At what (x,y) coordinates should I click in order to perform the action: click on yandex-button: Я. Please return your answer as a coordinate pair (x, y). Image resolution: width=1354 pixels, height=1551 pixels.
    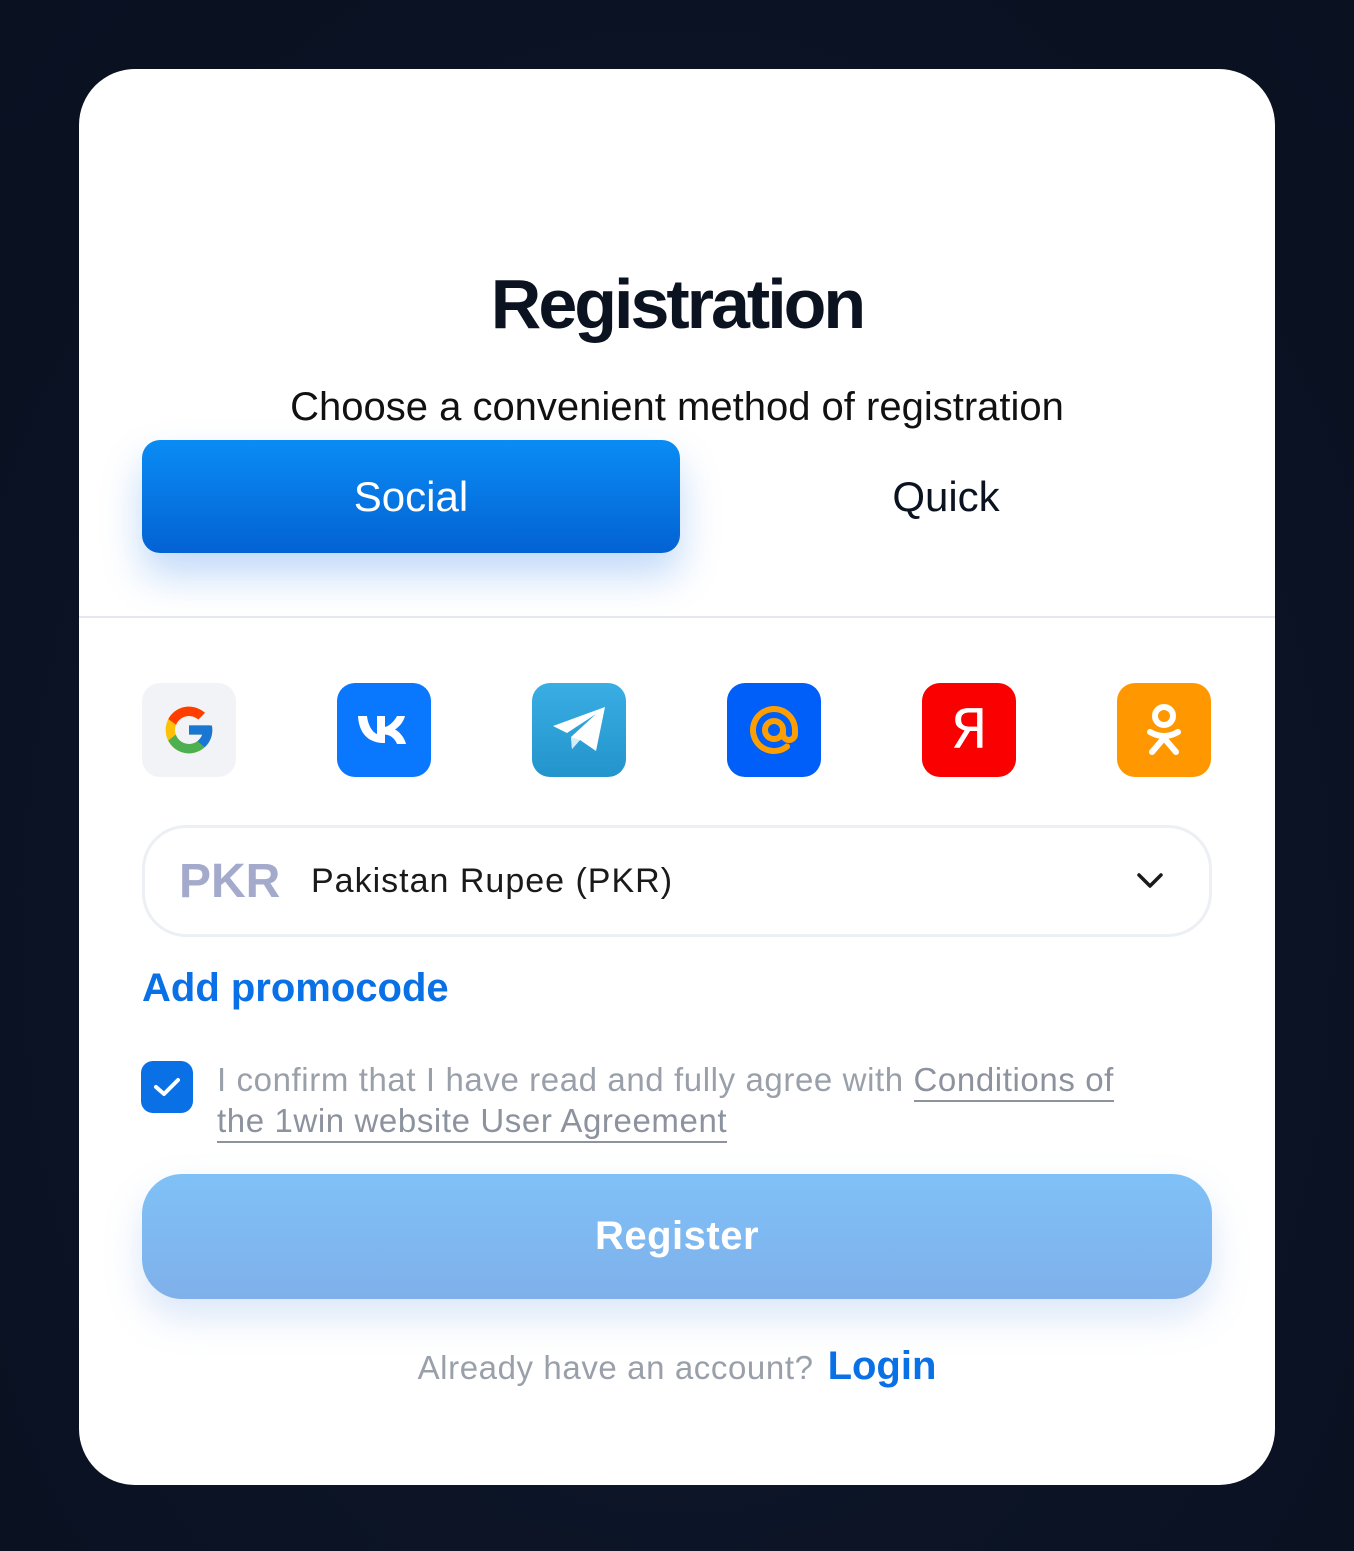
    Looking at the image, I should click on (969, 730).